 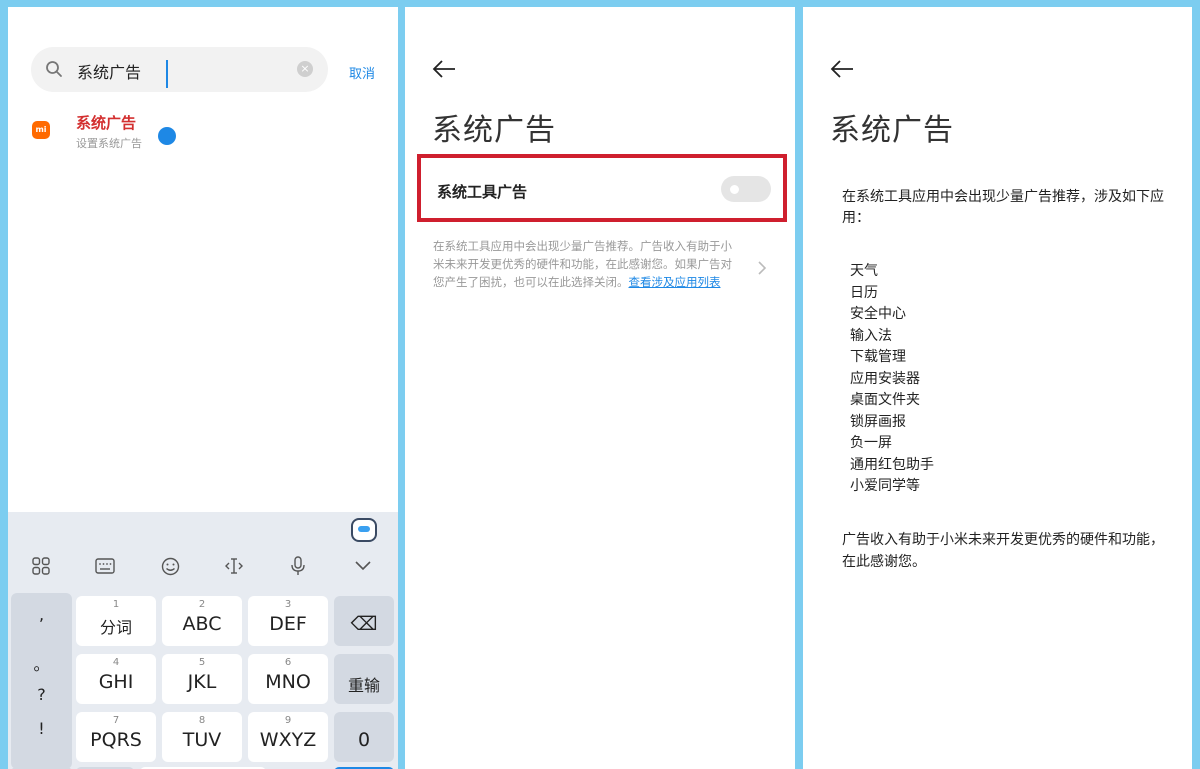 I want to click on key-number: 5, so click(x=202, y=662).